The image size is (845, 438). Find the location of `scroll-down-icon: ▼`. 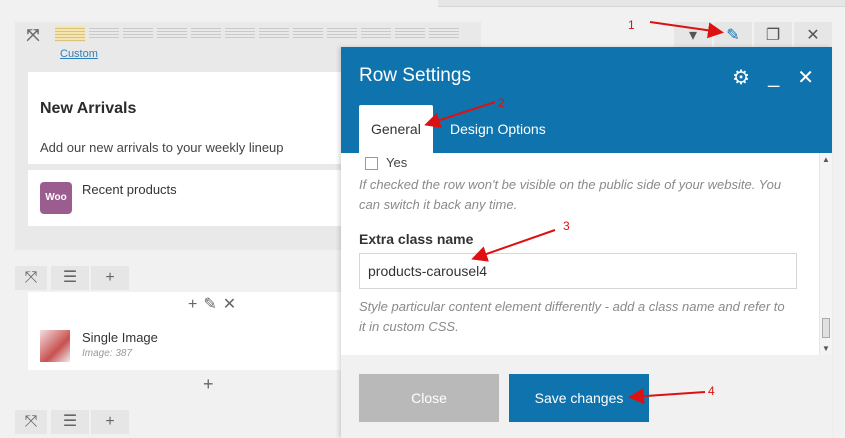

scroll-down-icon: ▼ is located at coordinates (826, 348).